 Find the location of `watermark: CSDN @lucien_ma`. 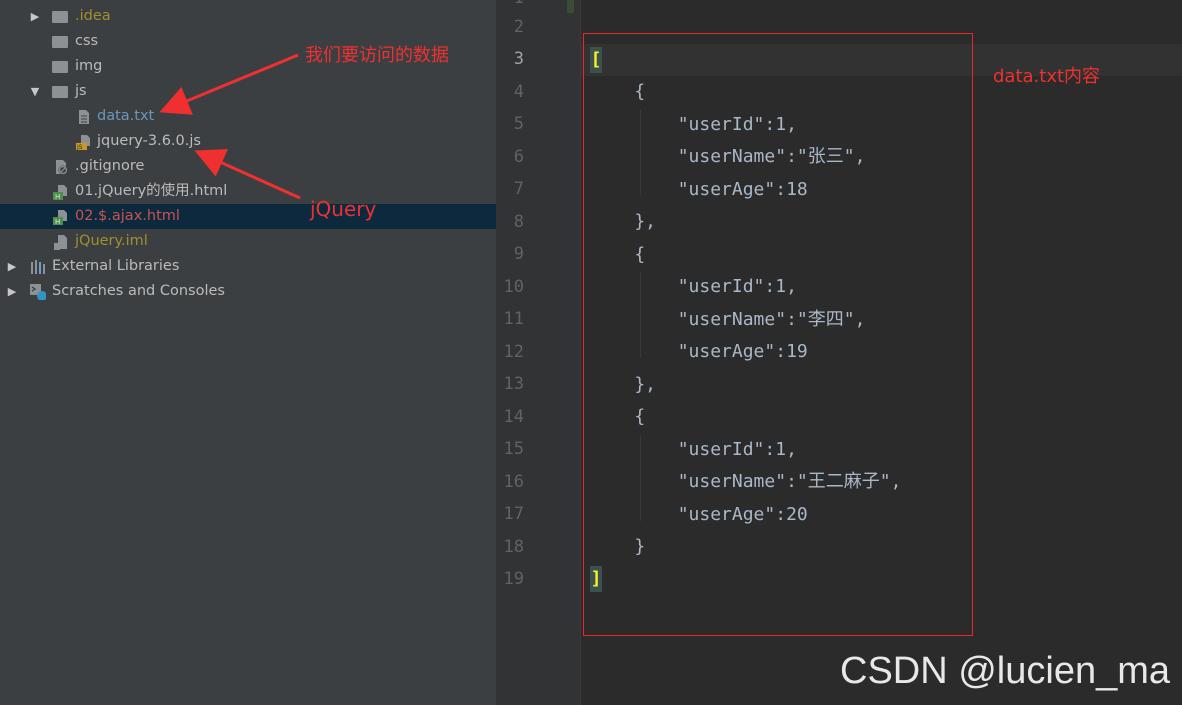

watermark: CSDN @lucien_ma is located at coordinates (1005, 671).